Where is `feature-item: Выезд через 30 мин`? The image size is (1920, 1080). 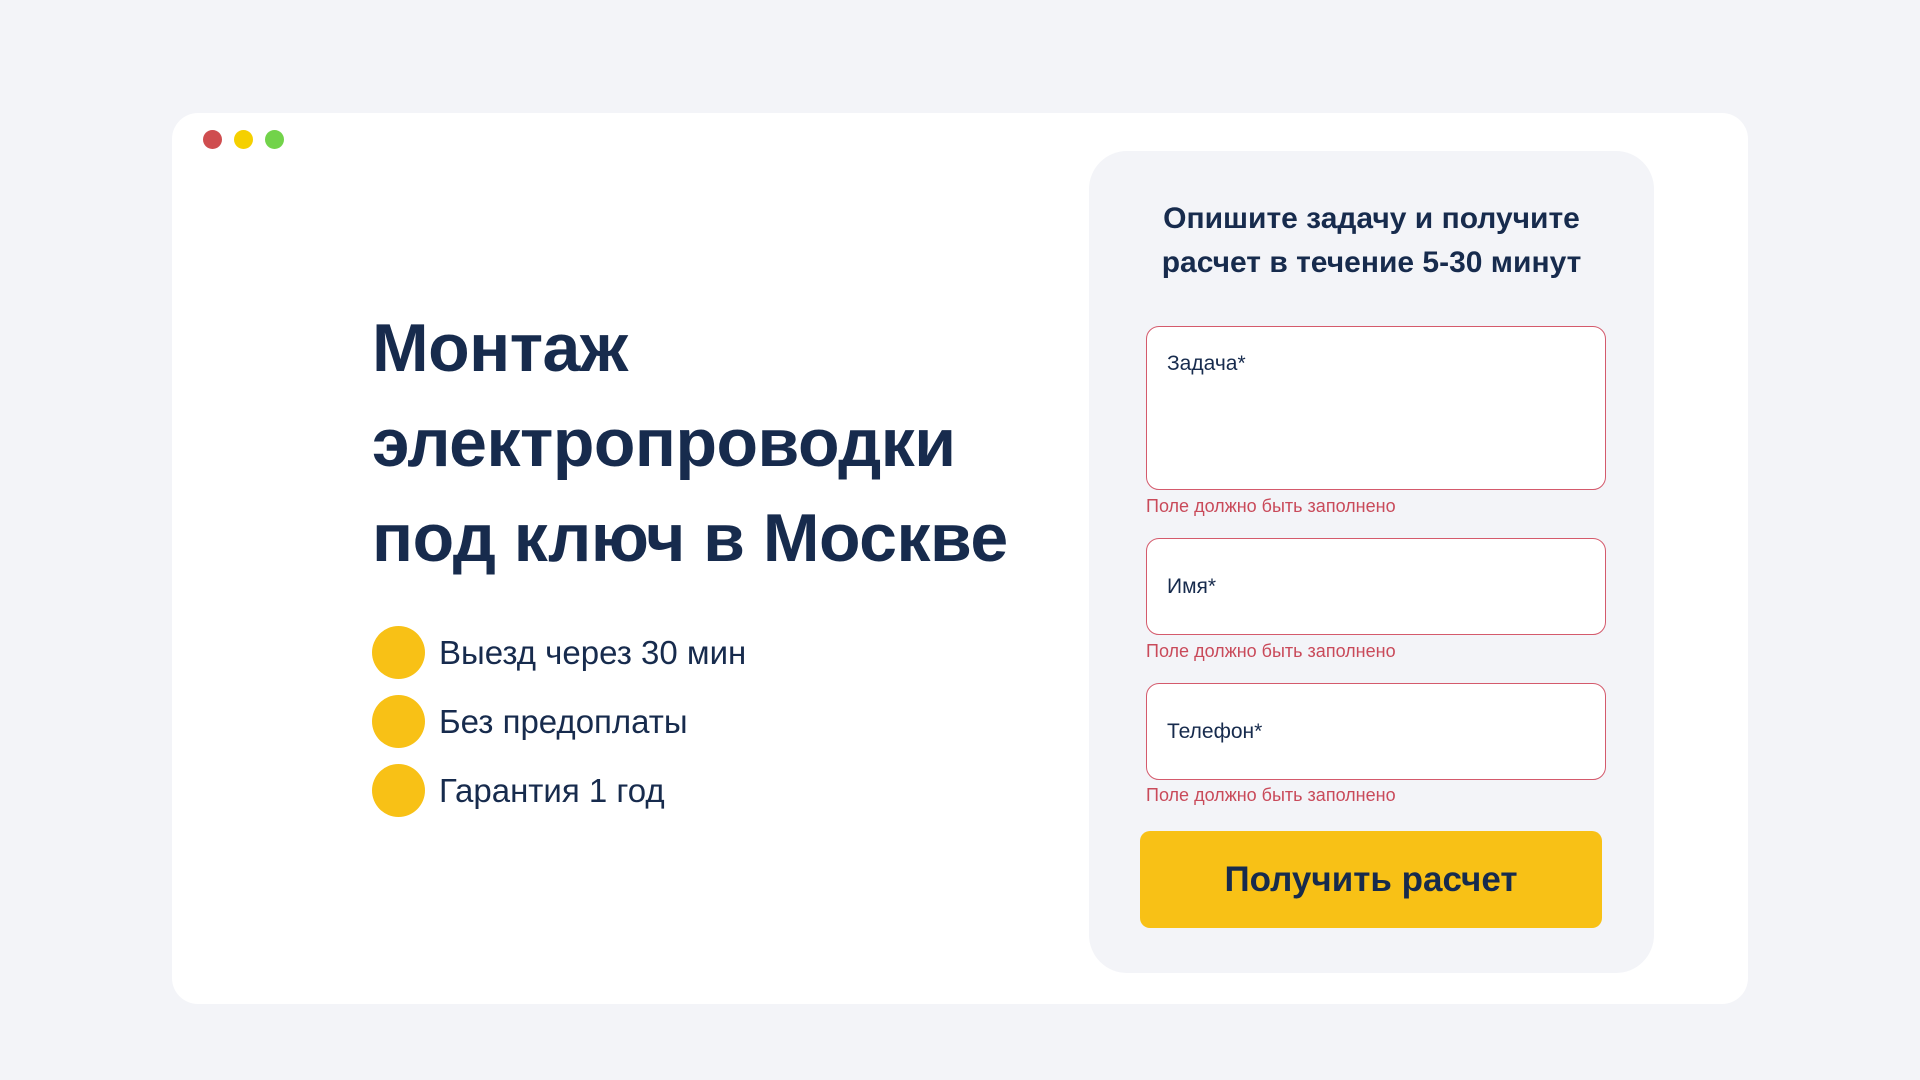 feature-item: Выезд через 30 мин is located at coordinates (702, 652).